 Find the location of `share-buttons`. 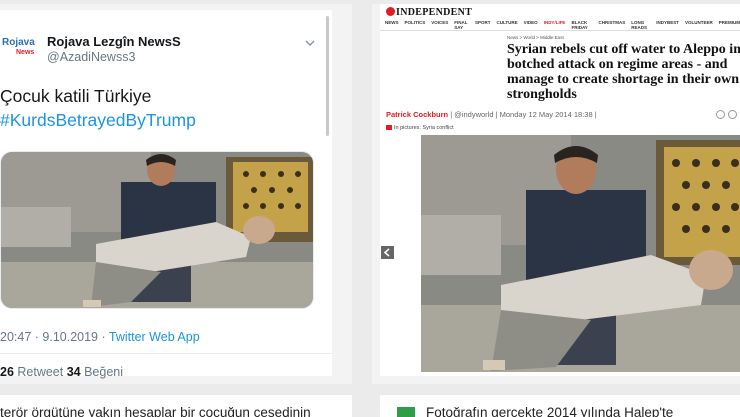

share-buttons is located at coordinates (726, 114).